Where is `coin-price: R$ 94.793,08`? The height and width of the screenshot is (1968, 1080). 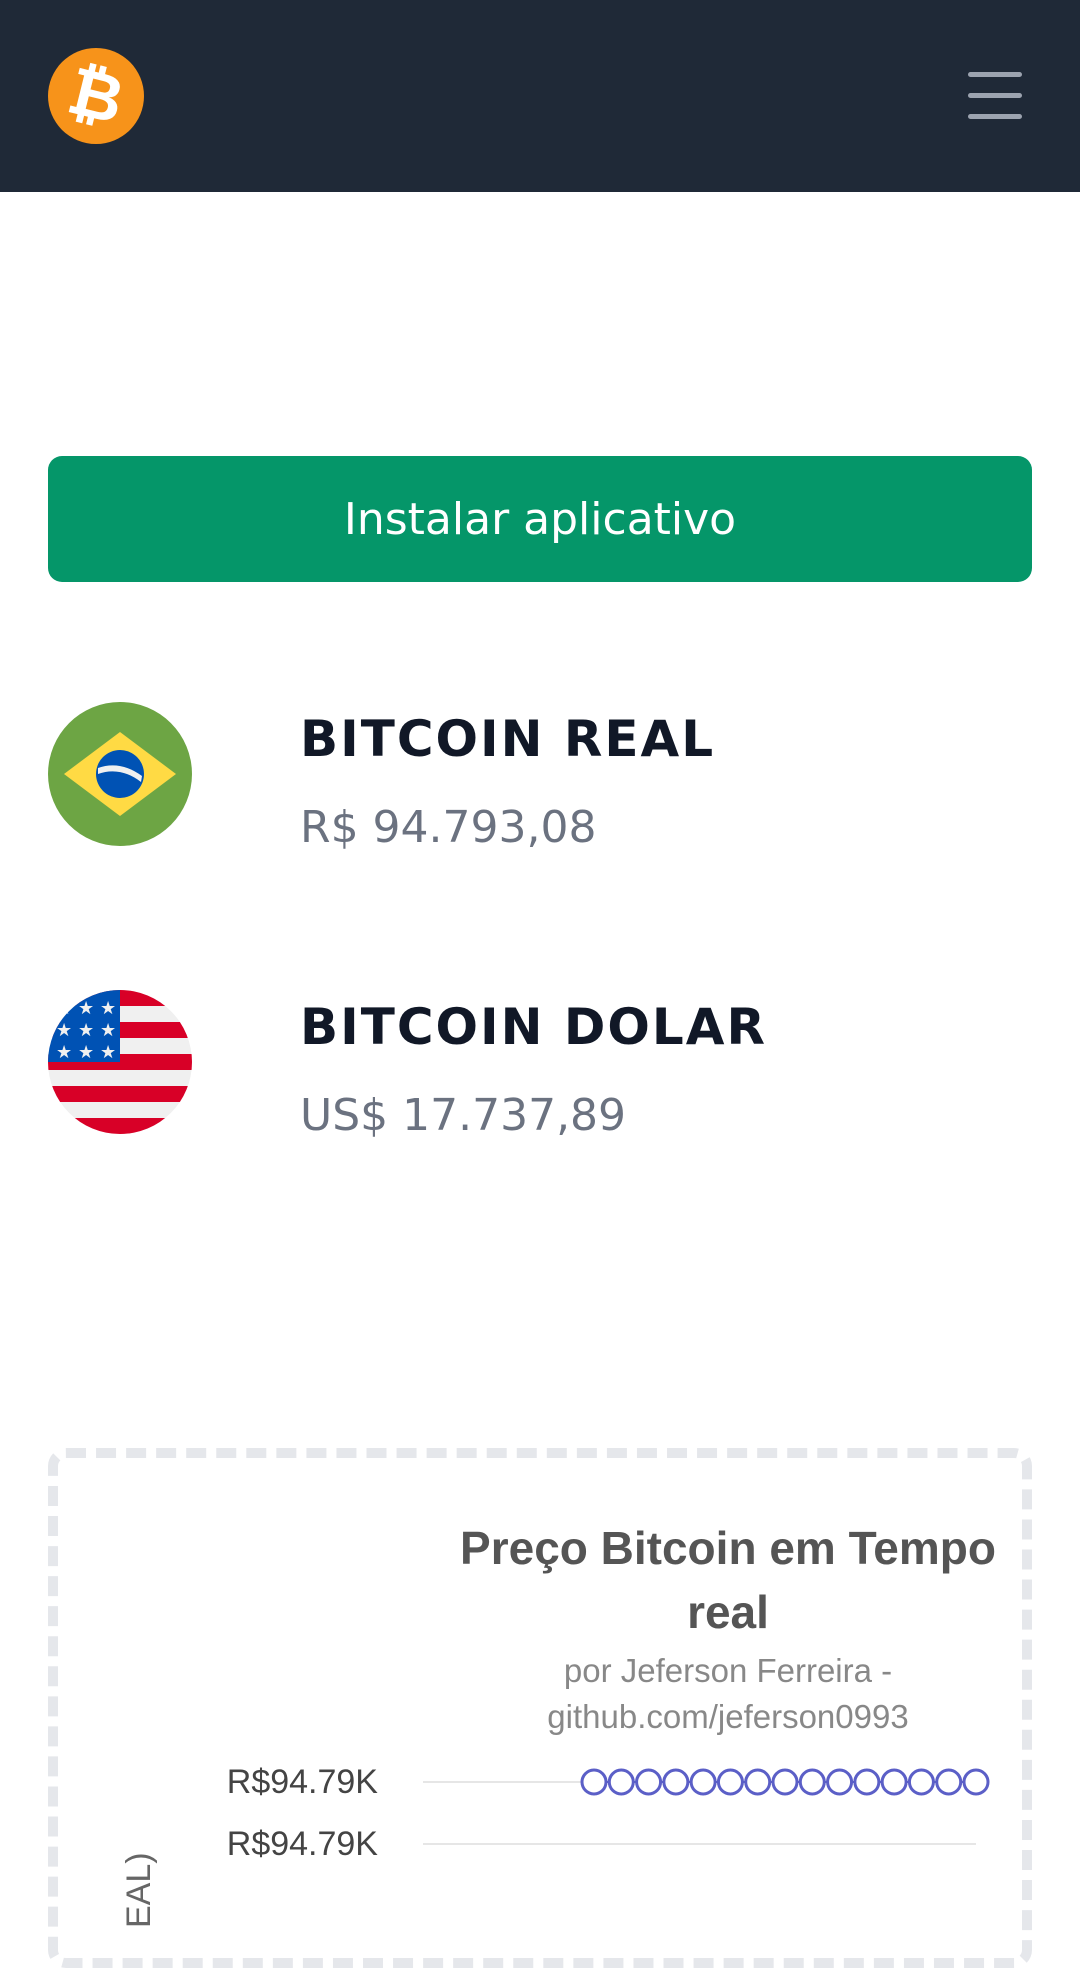
coin-price: R$ 94.793,08 is located at coordinates (448, 827).